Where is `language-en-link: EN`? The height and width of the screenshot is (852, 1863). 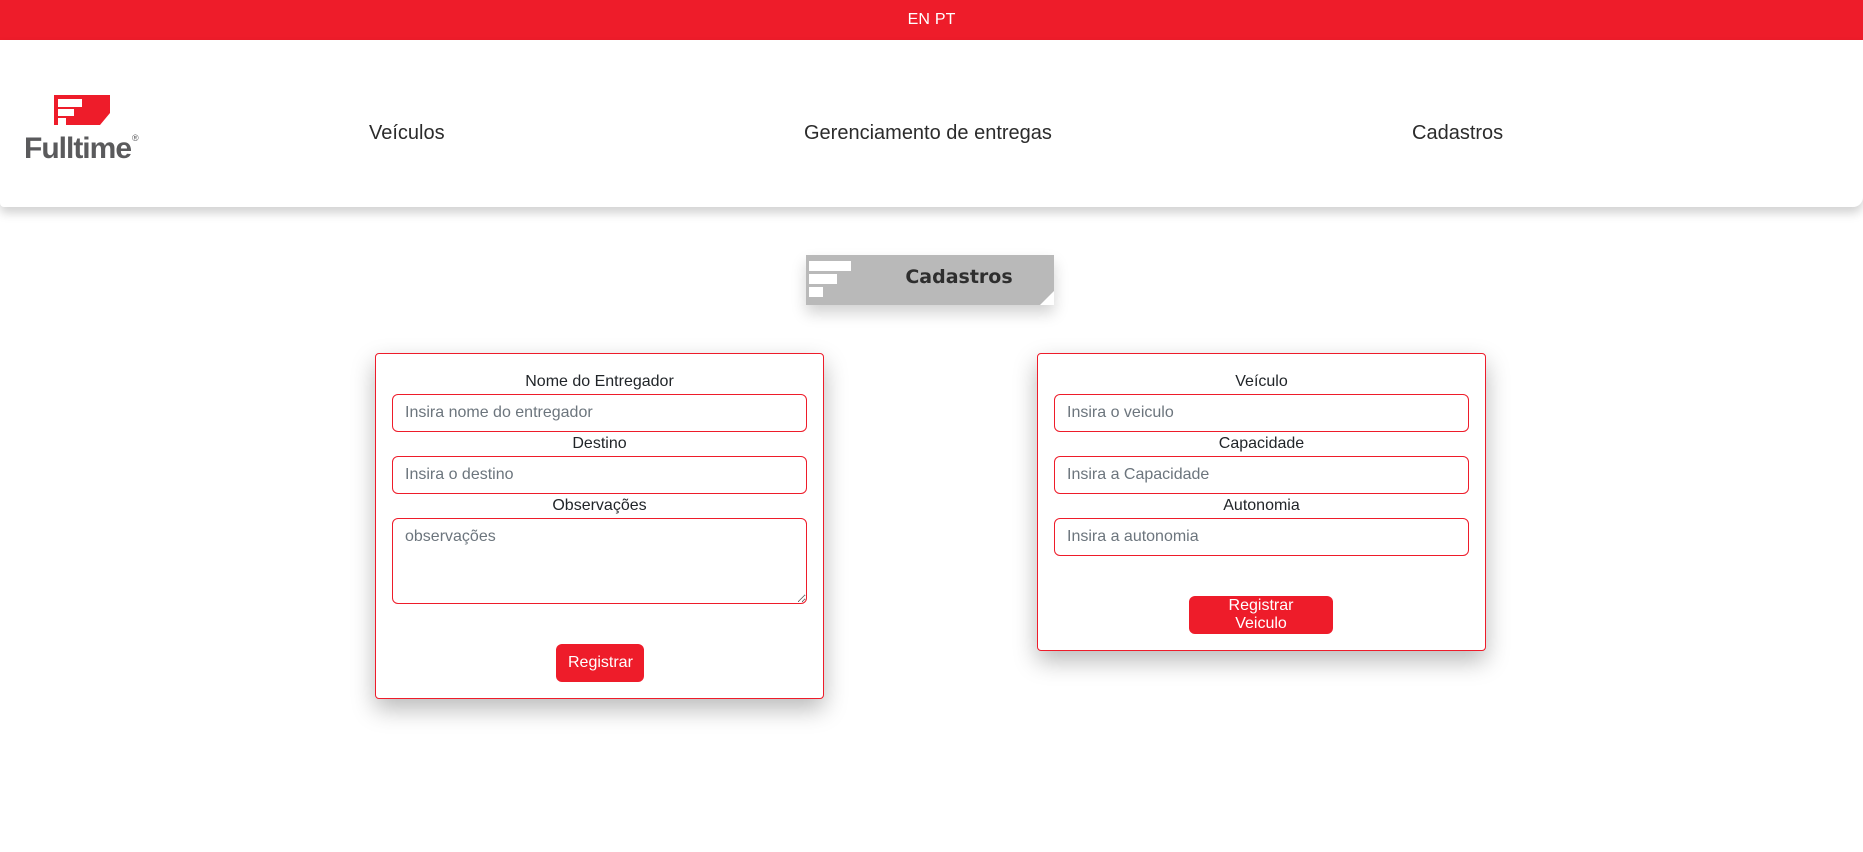 language-en-link: EN is located at coordinates (919, 20).